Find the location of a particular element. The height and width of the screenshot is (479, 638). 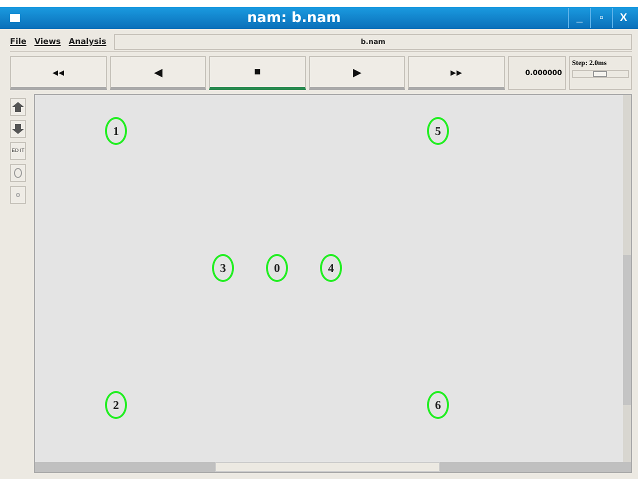

network-node: 1 is located at coordinates (116, 131).